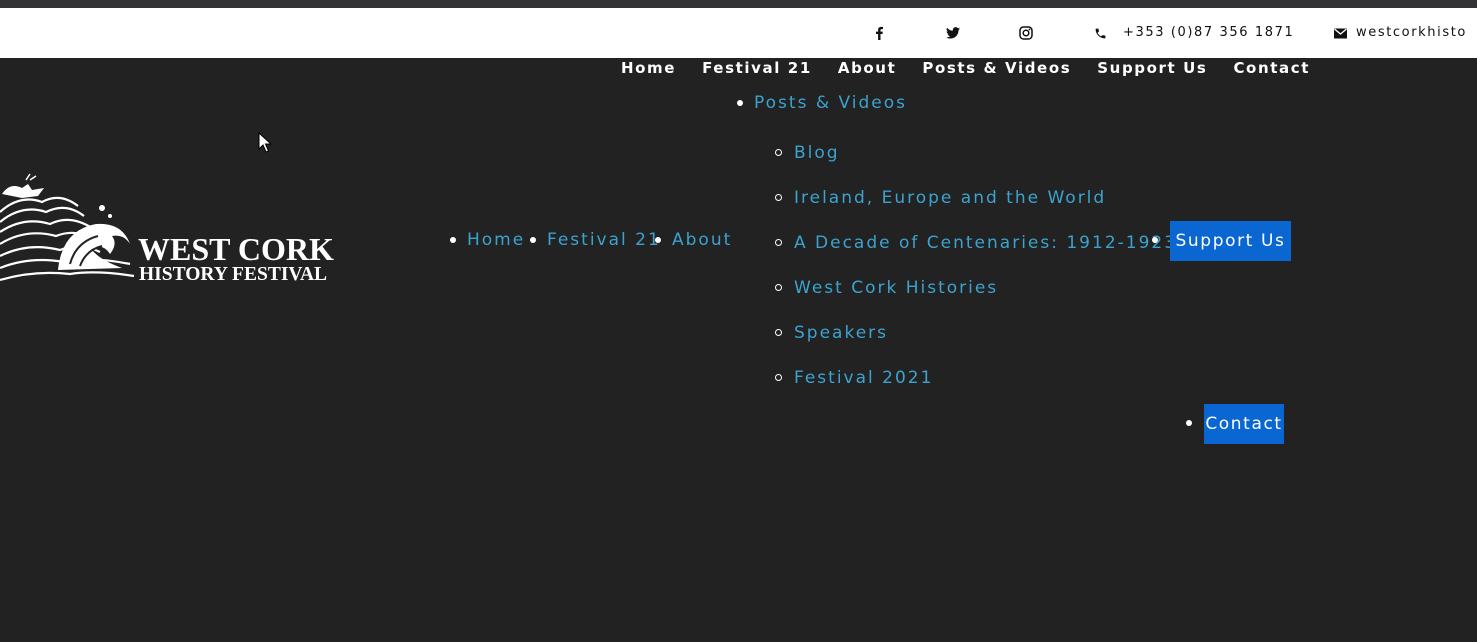 The image size is (1477, 642). Describe the element at coordinates (1271, 68) in the screenshot. I see `nav-contact: Contact` at that location.